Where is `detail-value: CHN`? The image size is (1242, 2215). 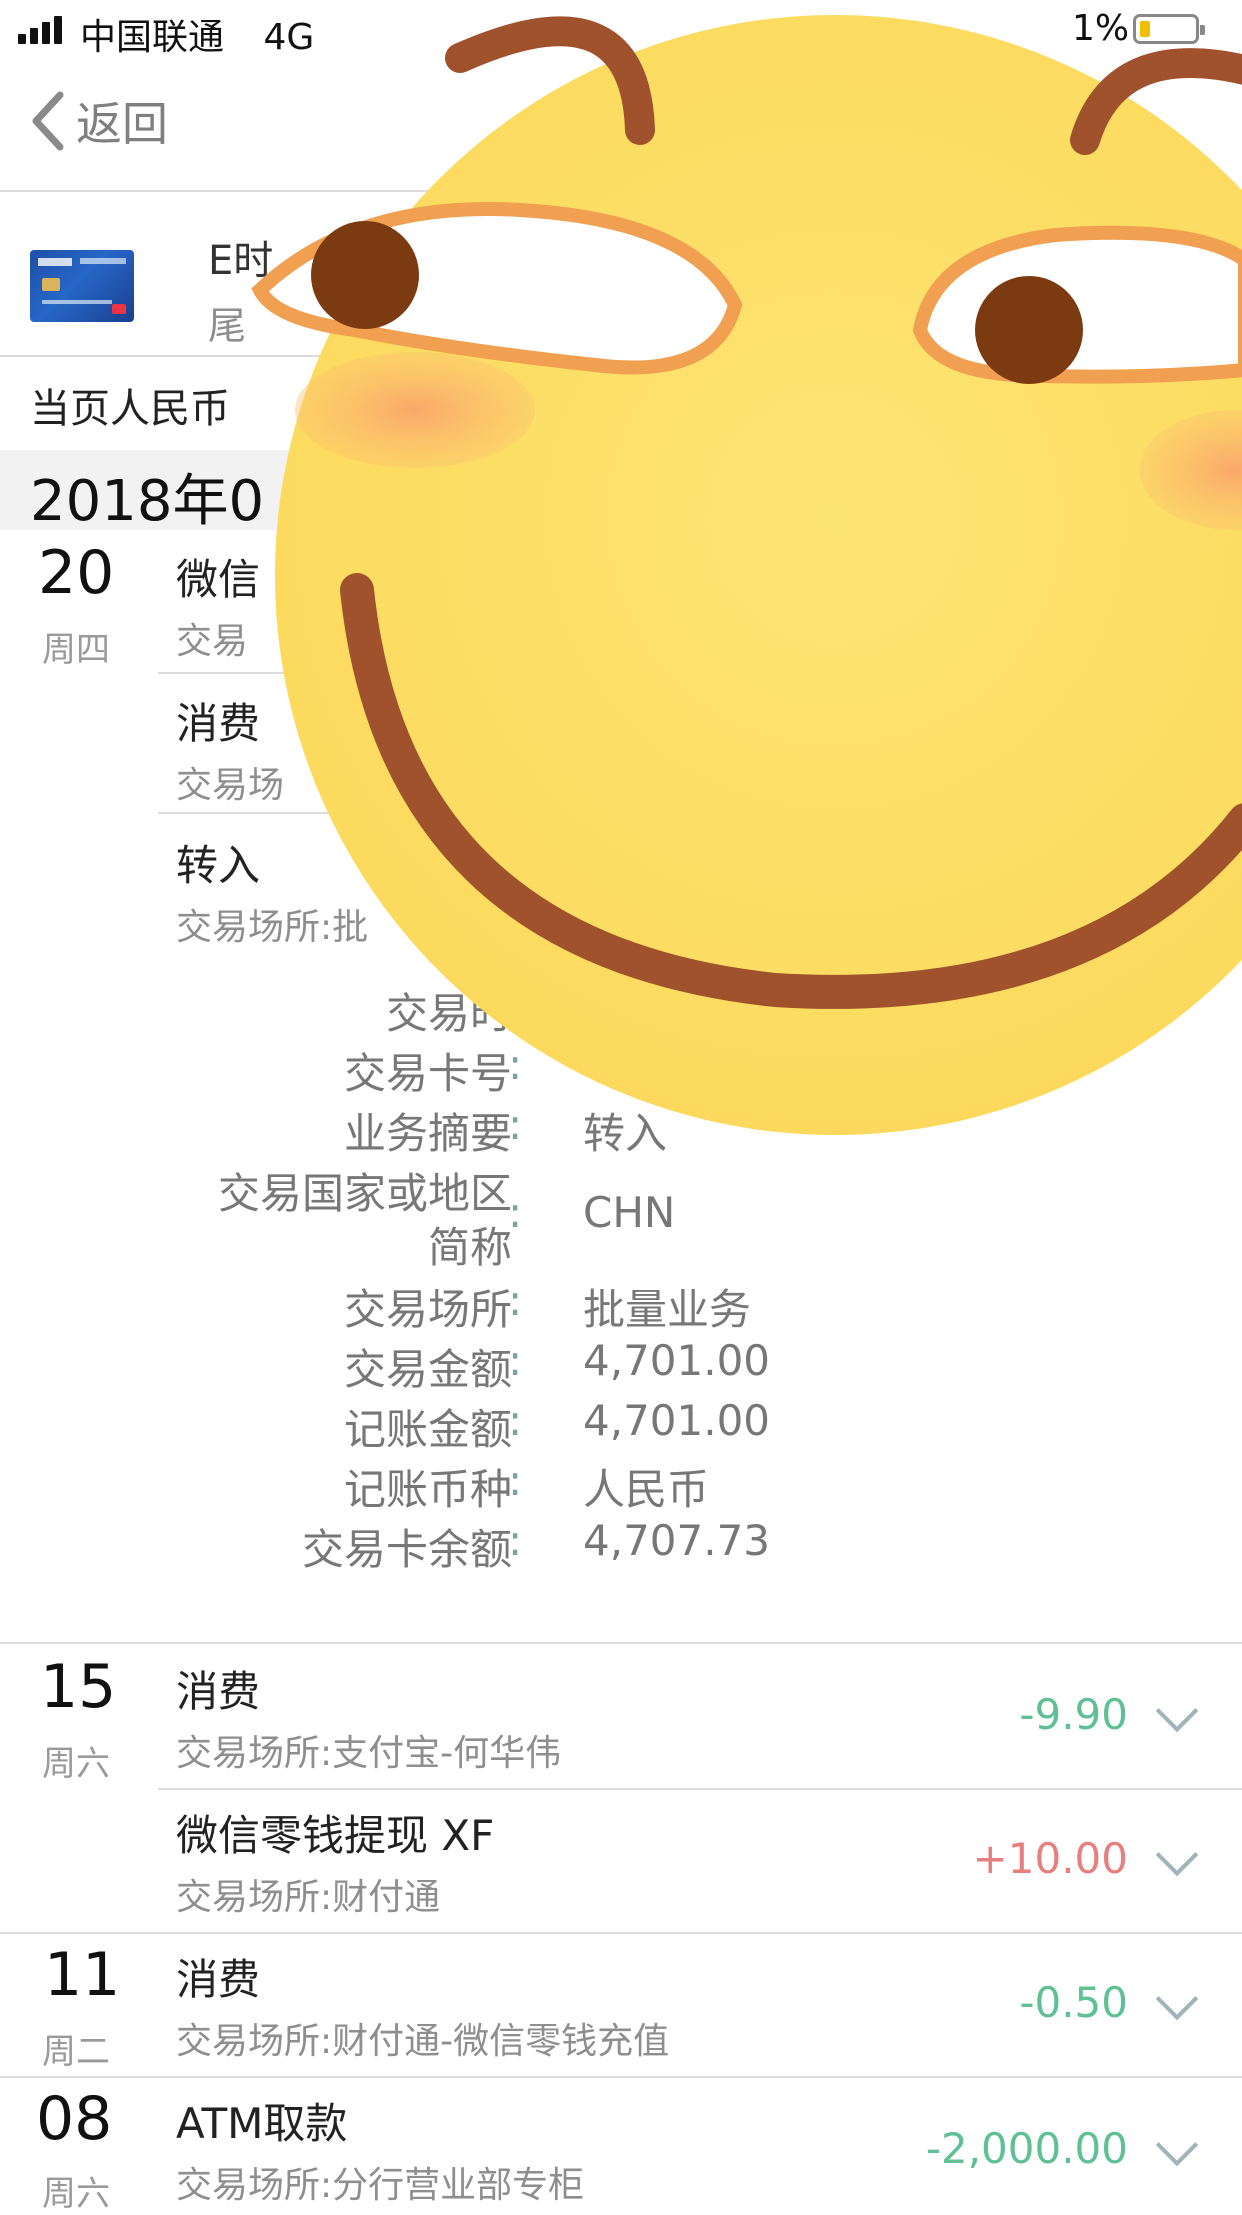 detail-value: CHN is located at coordinates (629, 1212).